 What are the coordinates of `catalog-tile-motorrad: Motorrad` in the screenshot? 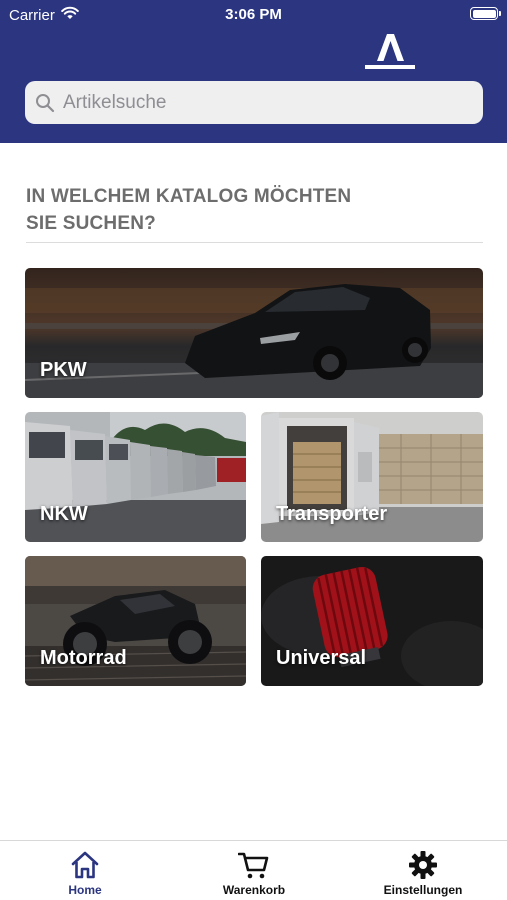 It's located at (135, 621).